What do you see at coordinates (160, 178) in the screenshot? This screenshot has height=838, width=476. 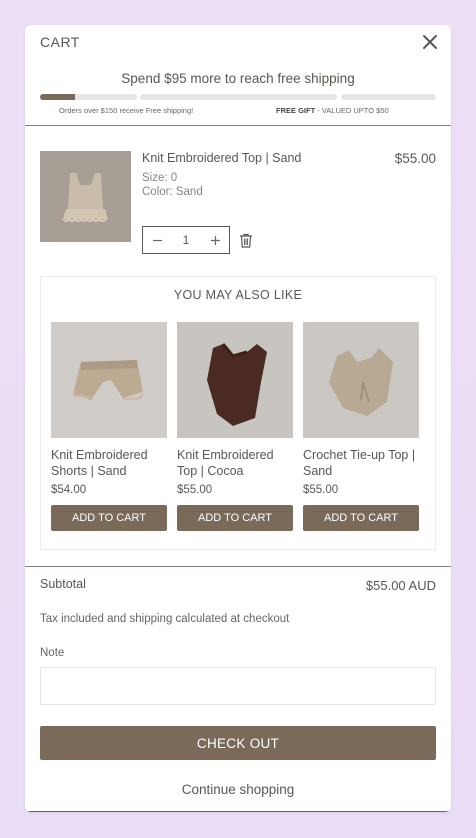 I see `item-size: Size: 0` at bounding box center [160, 178].